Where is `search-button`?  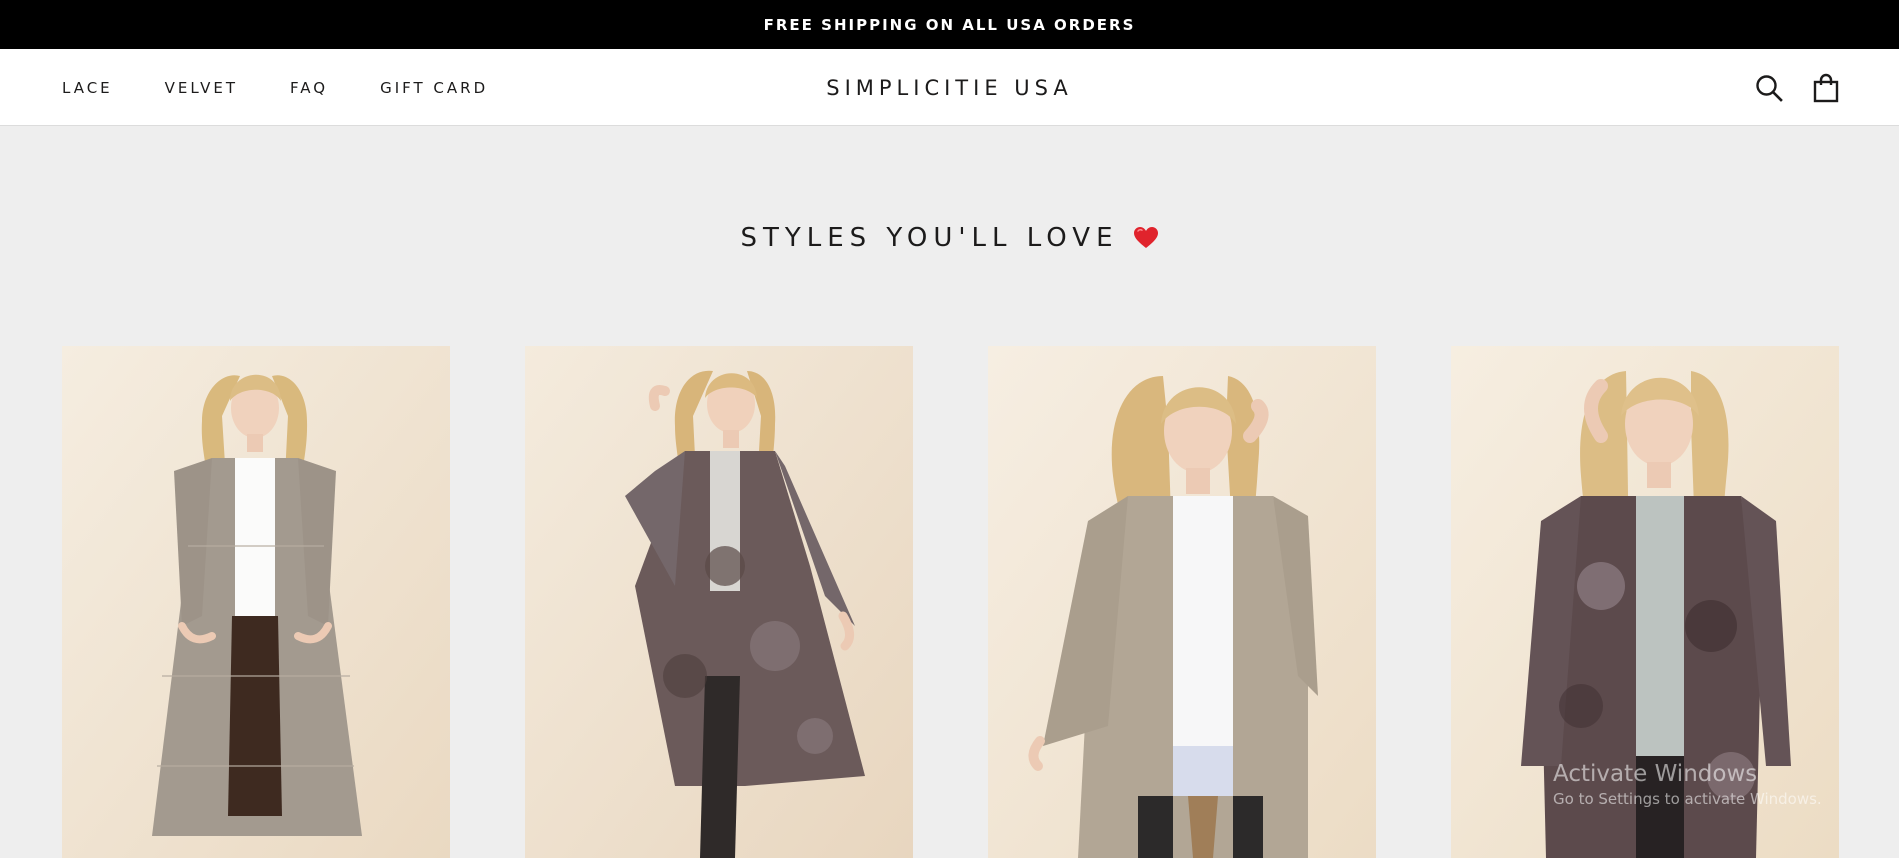 search-button is located at coordinates (1769, 88).